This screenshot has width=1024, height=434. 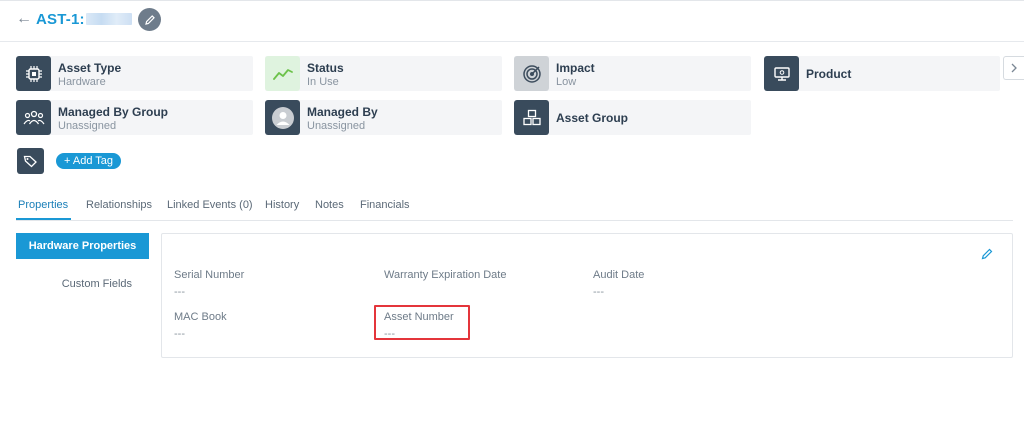 I want to click on monitor-icon, so click(x=781, y=73).